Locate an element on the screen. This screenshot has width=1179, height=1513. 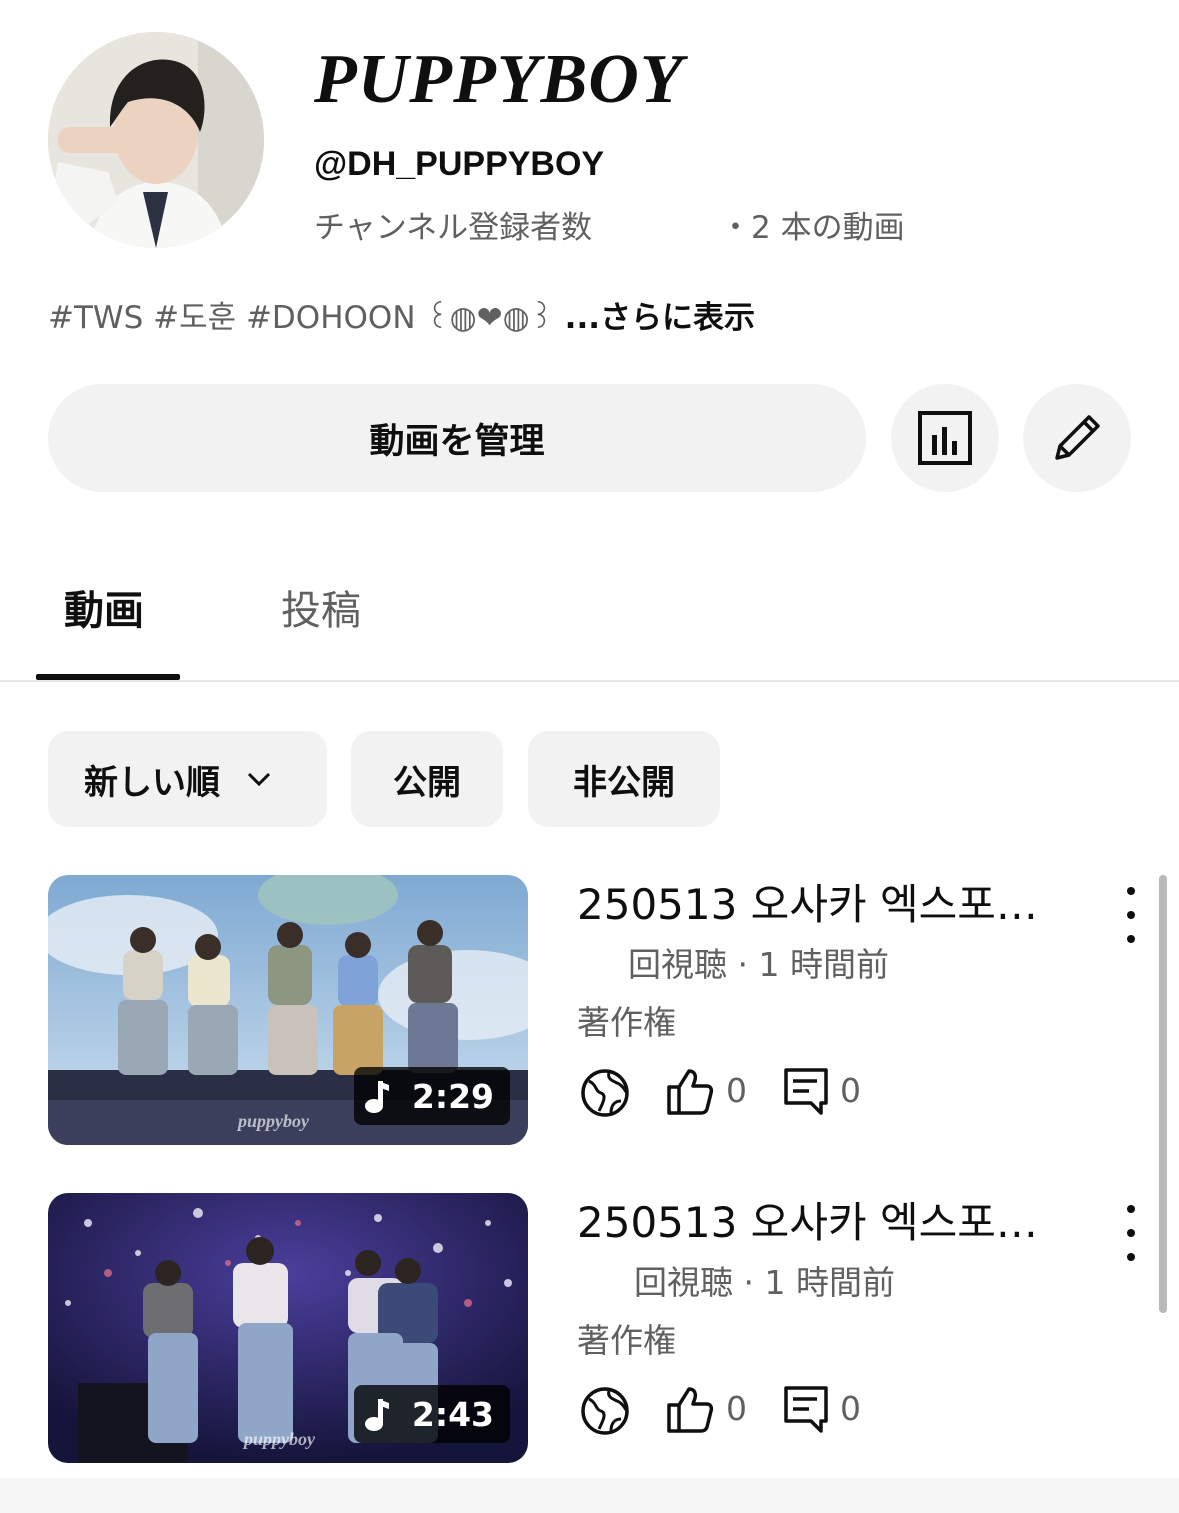
video-thumbnail: puppyboy 2:29 is located at coordinates (288, 1010).